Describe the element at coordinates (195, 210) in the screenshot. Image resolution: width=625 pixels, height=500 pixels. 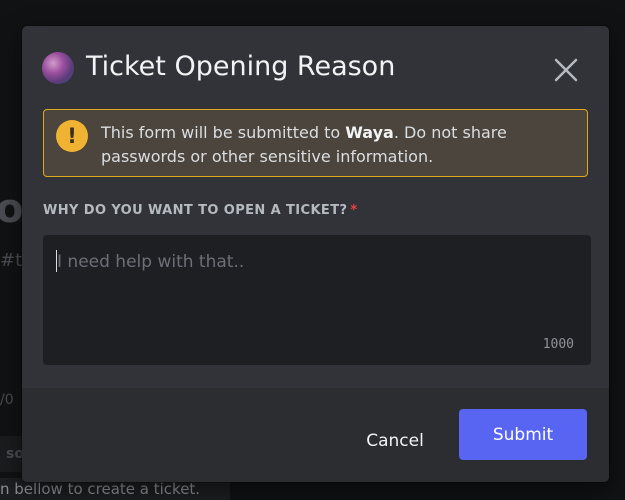
I see `field-label-text: WHY DO YOU WANT TO OPEN A TICKET?` at that location.